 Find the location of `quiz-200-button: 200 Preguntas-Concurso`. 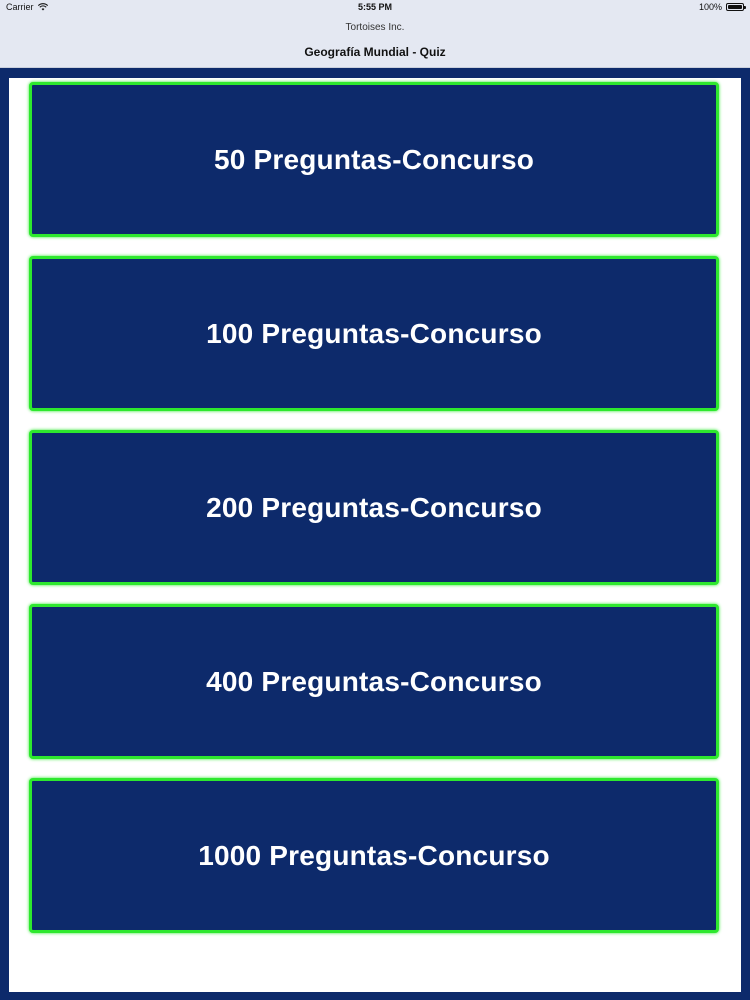

quiz-200-button: 200 Preguntas-Concurso is located at coordinates (374, 507).